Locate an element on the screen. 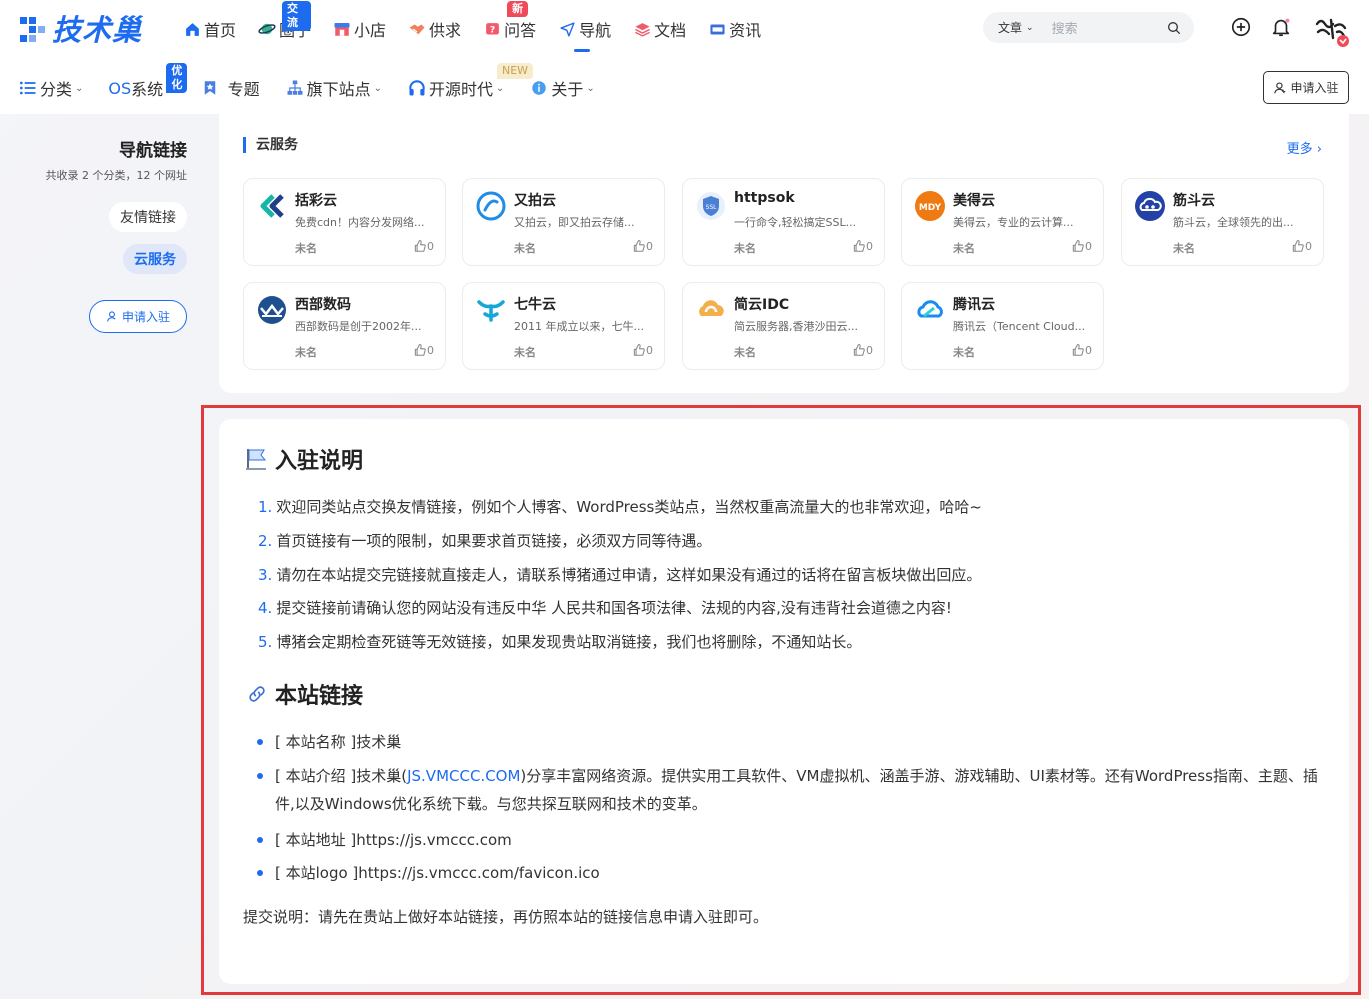 The height and width of the screenshot is (999, 1369). search-input: 搜索 is located at coordinates (1109, 27).